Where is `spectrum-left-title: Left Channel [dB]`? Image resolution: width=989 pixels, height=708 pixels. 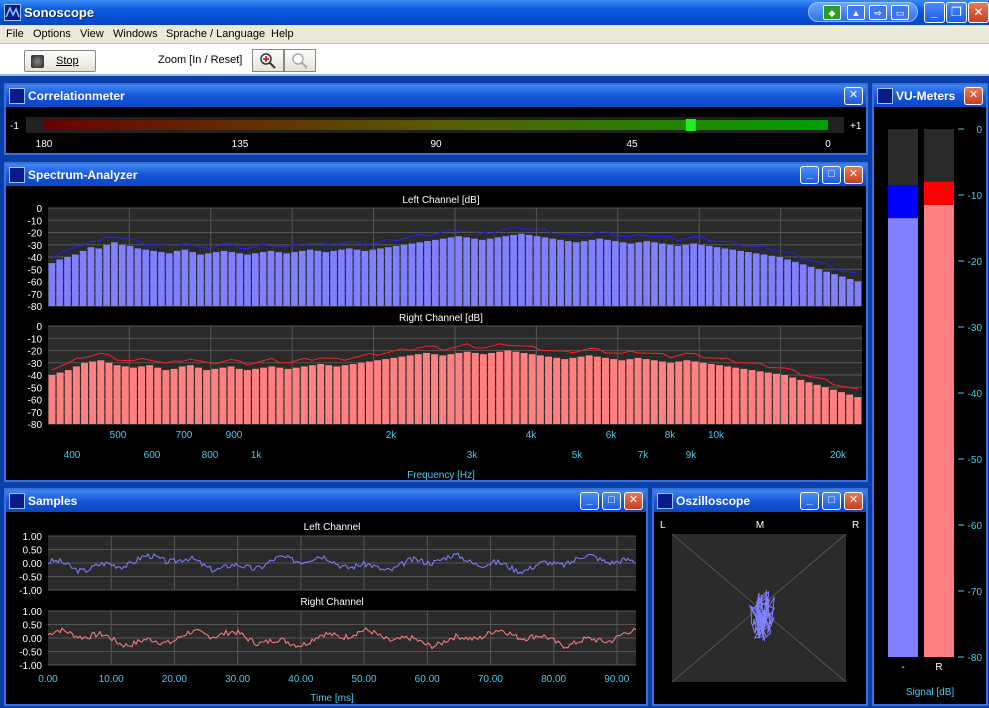 spectrum-left-title: Left Channel [dB] is located at coordinates (440, 200).